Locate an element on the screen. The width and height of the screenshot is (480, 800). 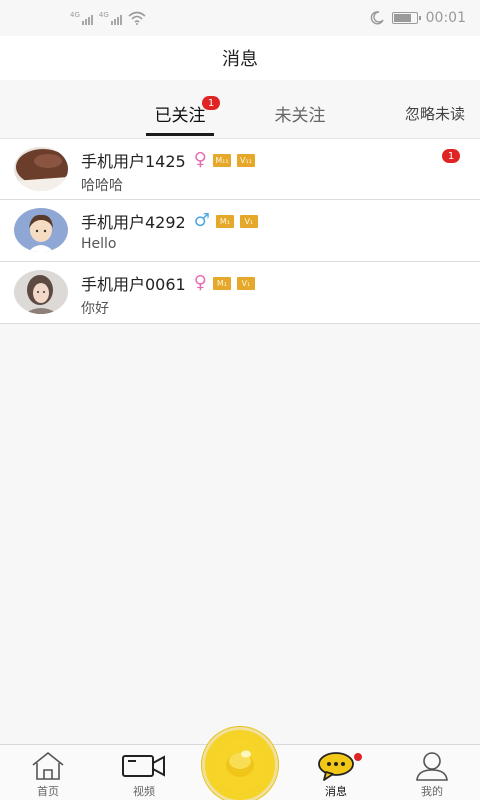
status-time: 00:01 is located at coordinates (445, 18).